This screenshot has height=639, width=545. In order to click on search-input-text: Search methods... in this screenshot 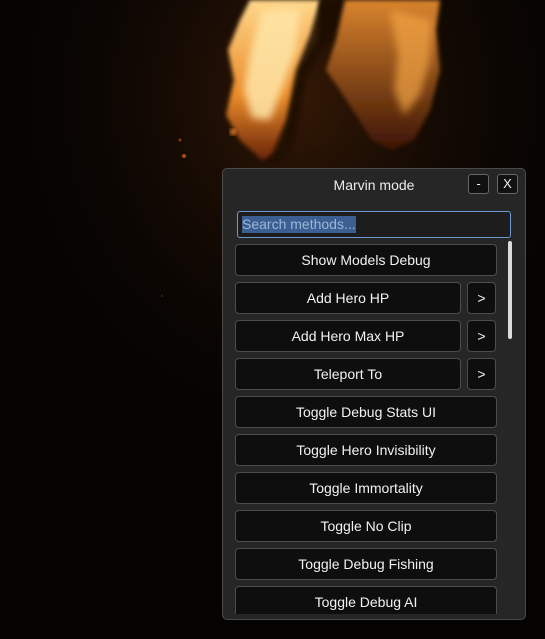, I will do `click(299, 224)`.